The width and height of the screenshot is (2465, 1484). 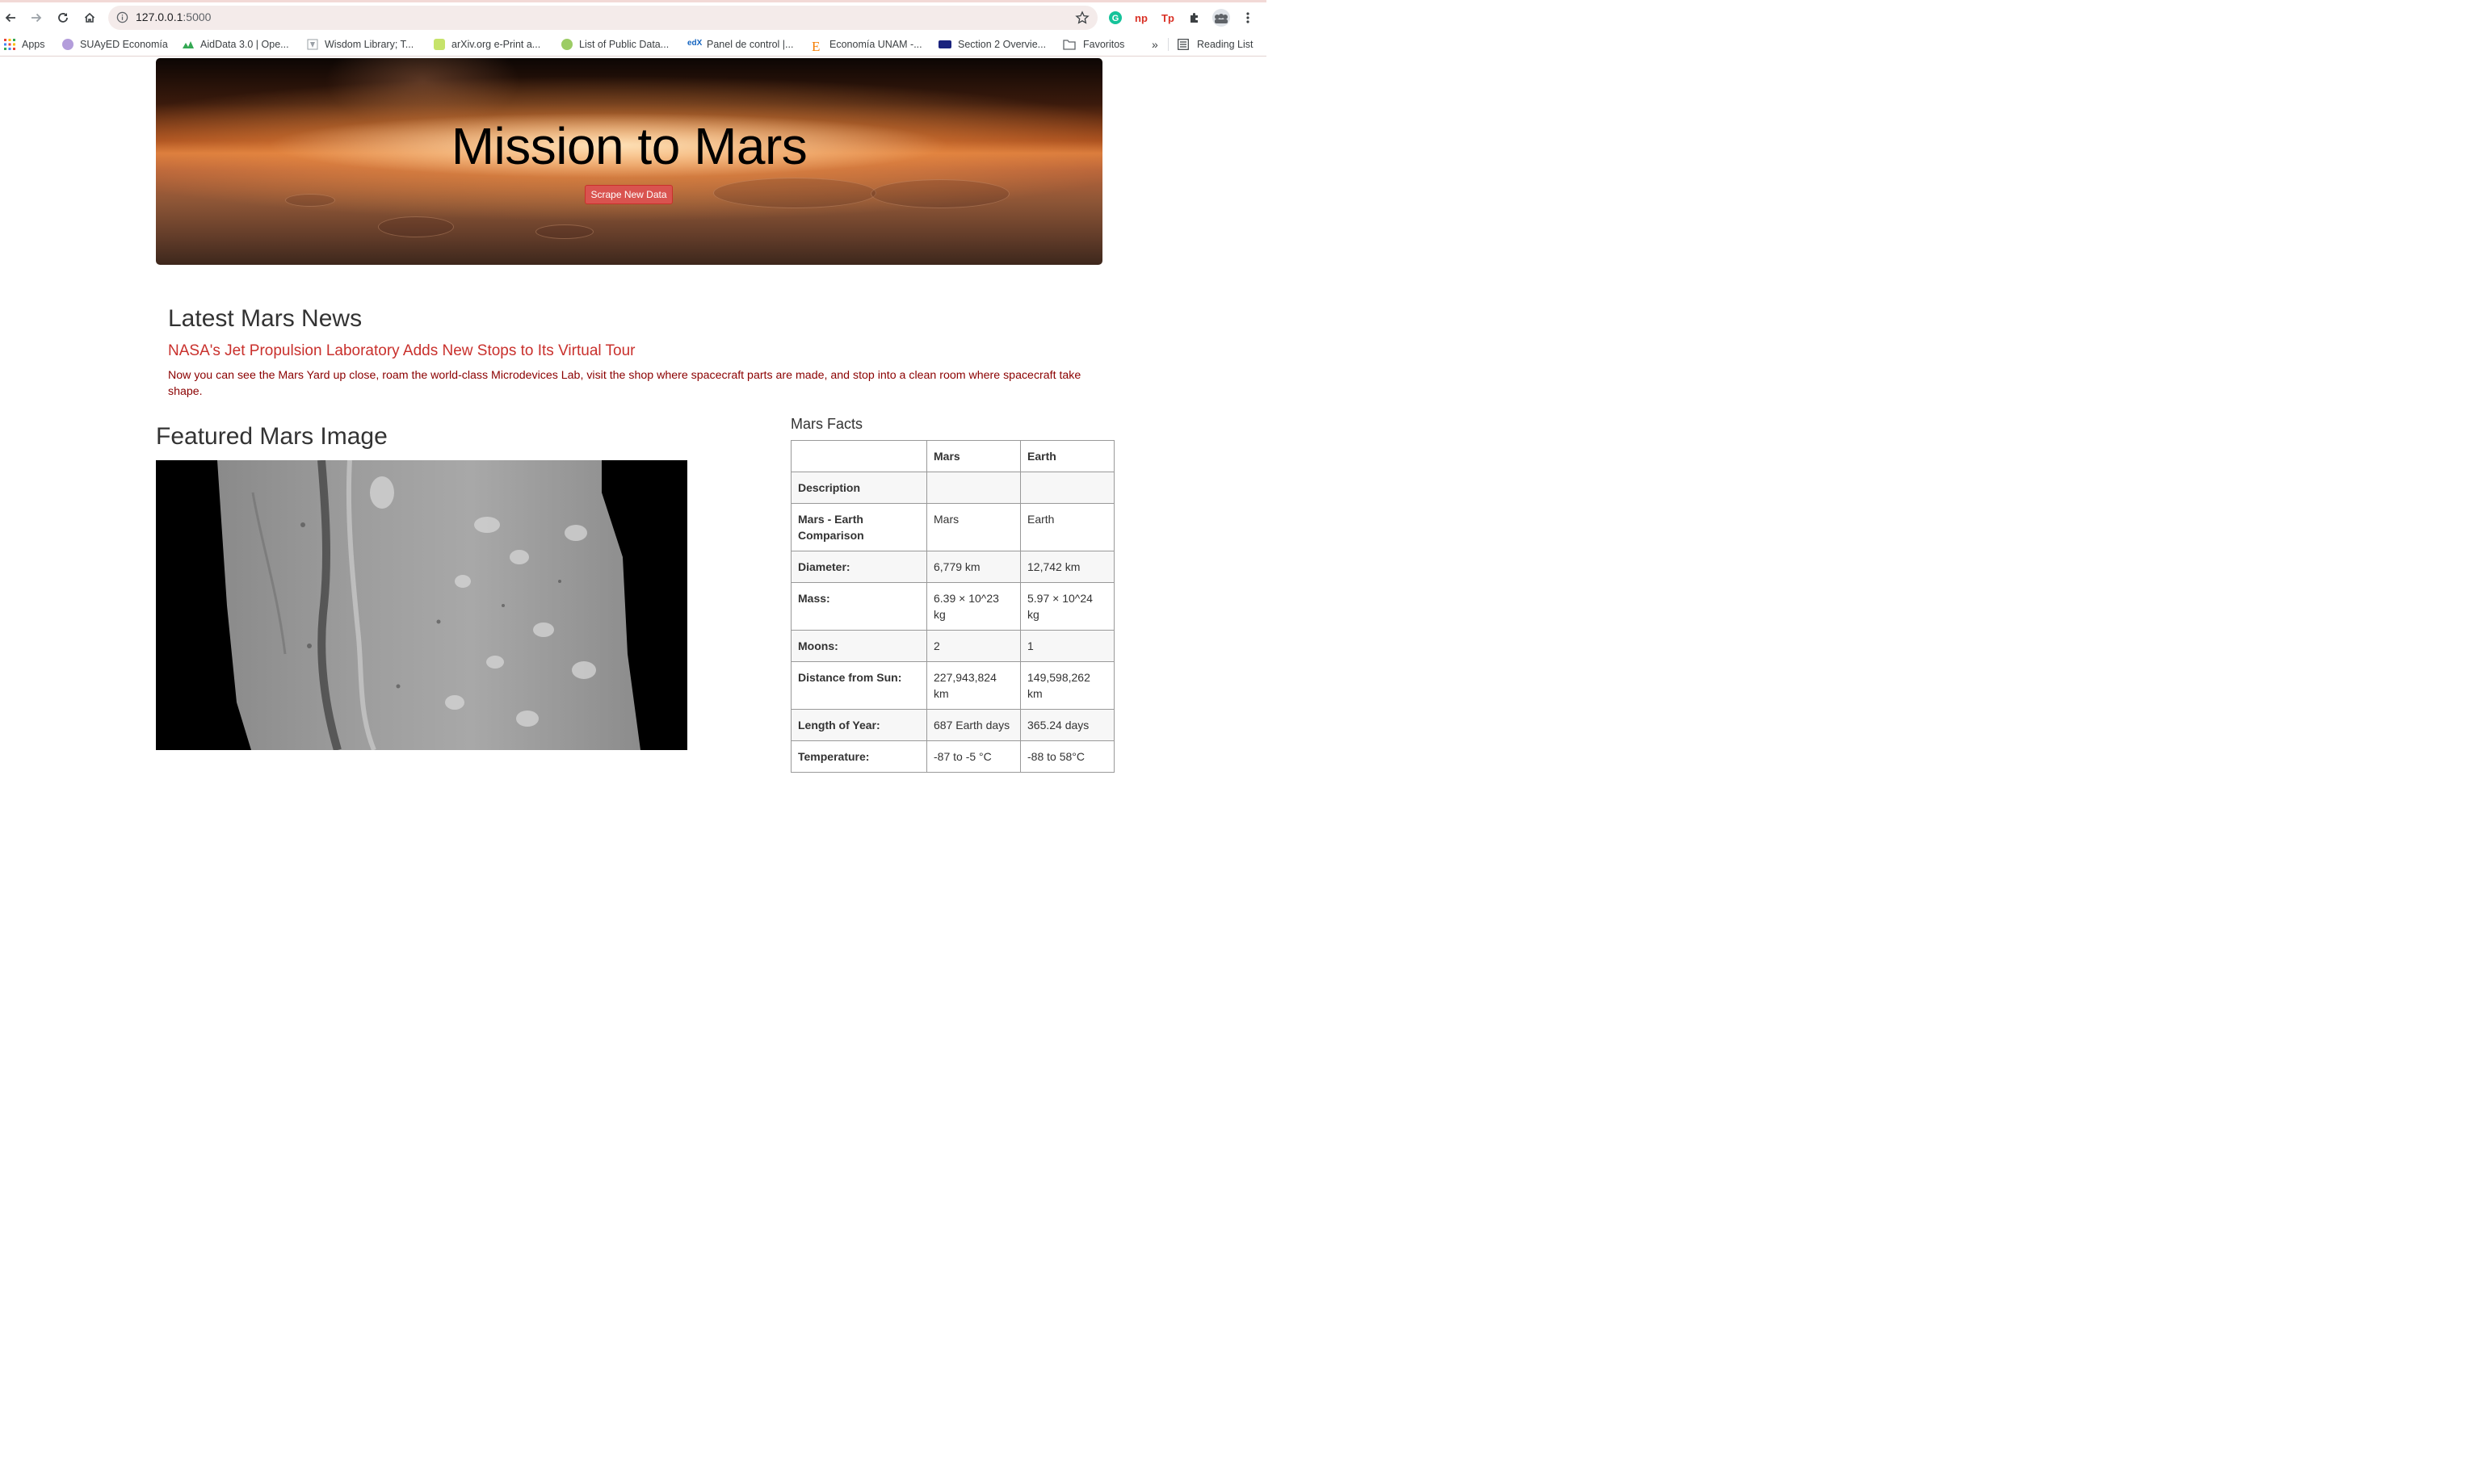 I want to click on browser-menu-icon, so click(x=1248, y=18).